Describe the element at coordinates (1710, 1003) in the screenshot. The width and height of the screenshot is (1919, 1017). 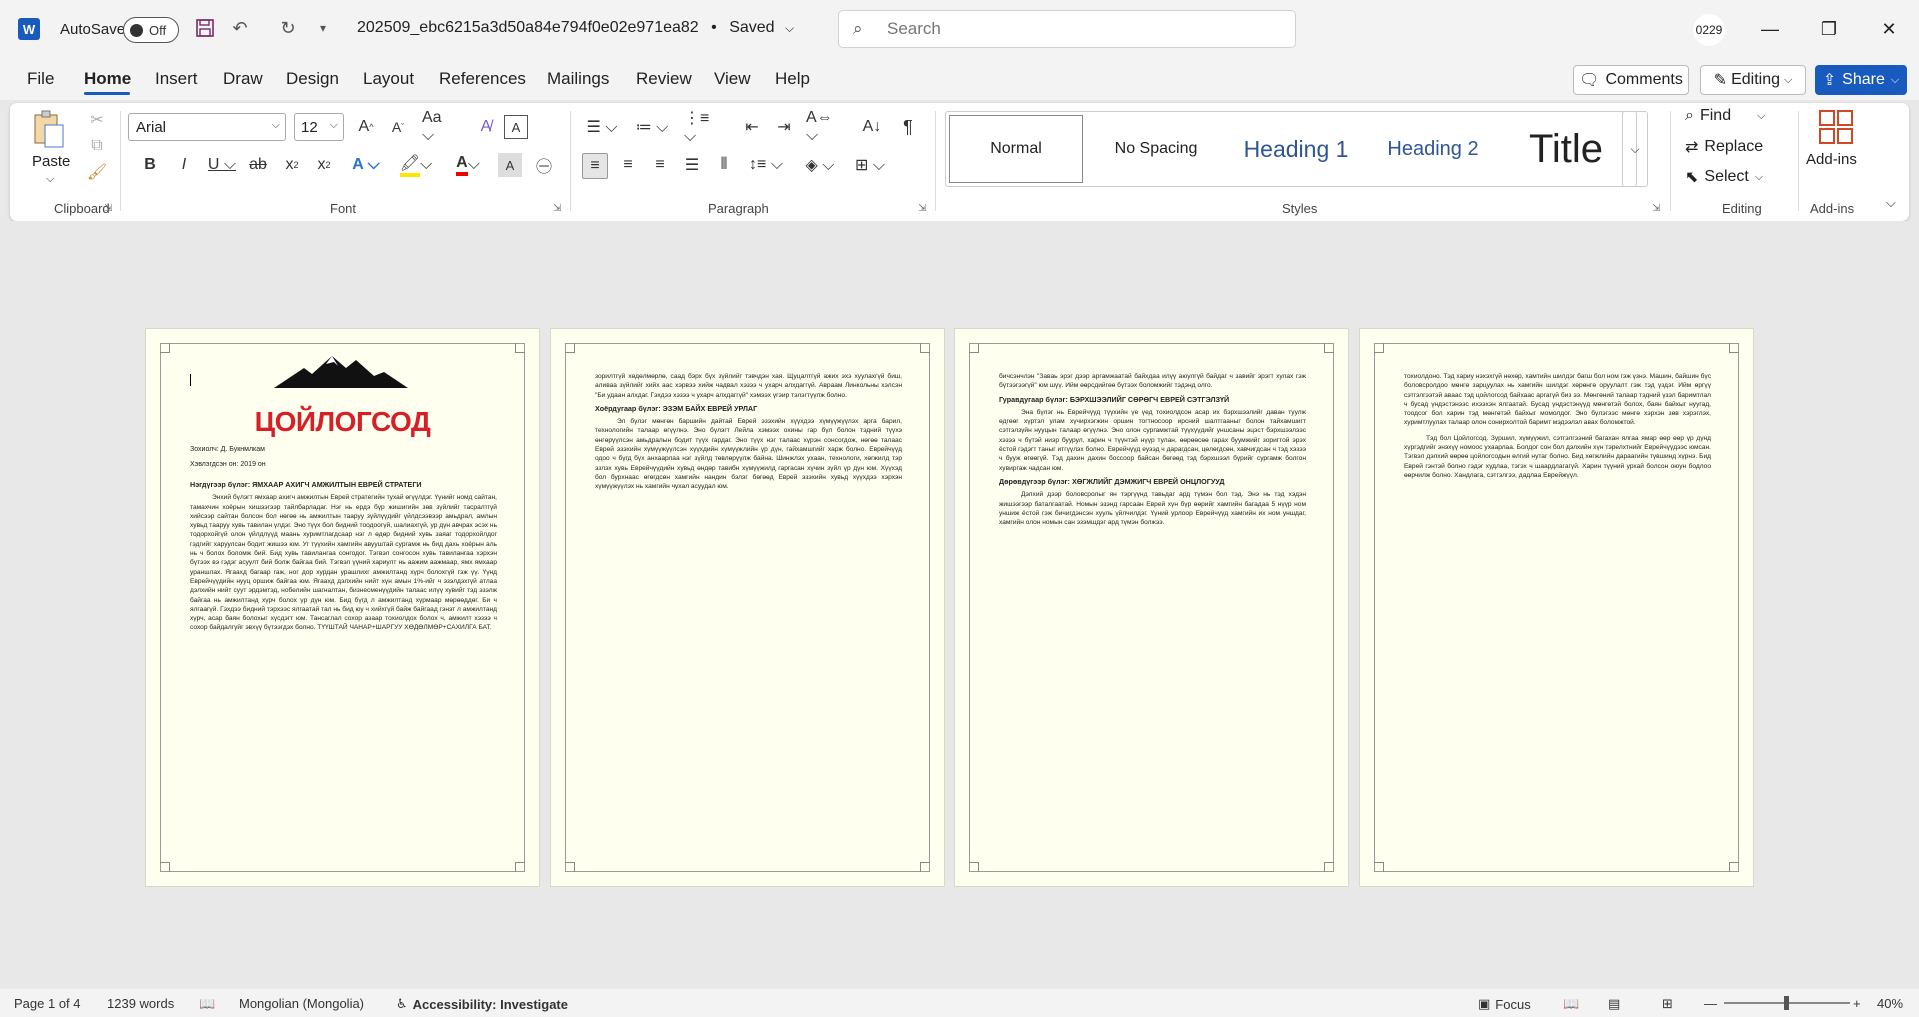
I see `zoom-out-icon: —` at that location.